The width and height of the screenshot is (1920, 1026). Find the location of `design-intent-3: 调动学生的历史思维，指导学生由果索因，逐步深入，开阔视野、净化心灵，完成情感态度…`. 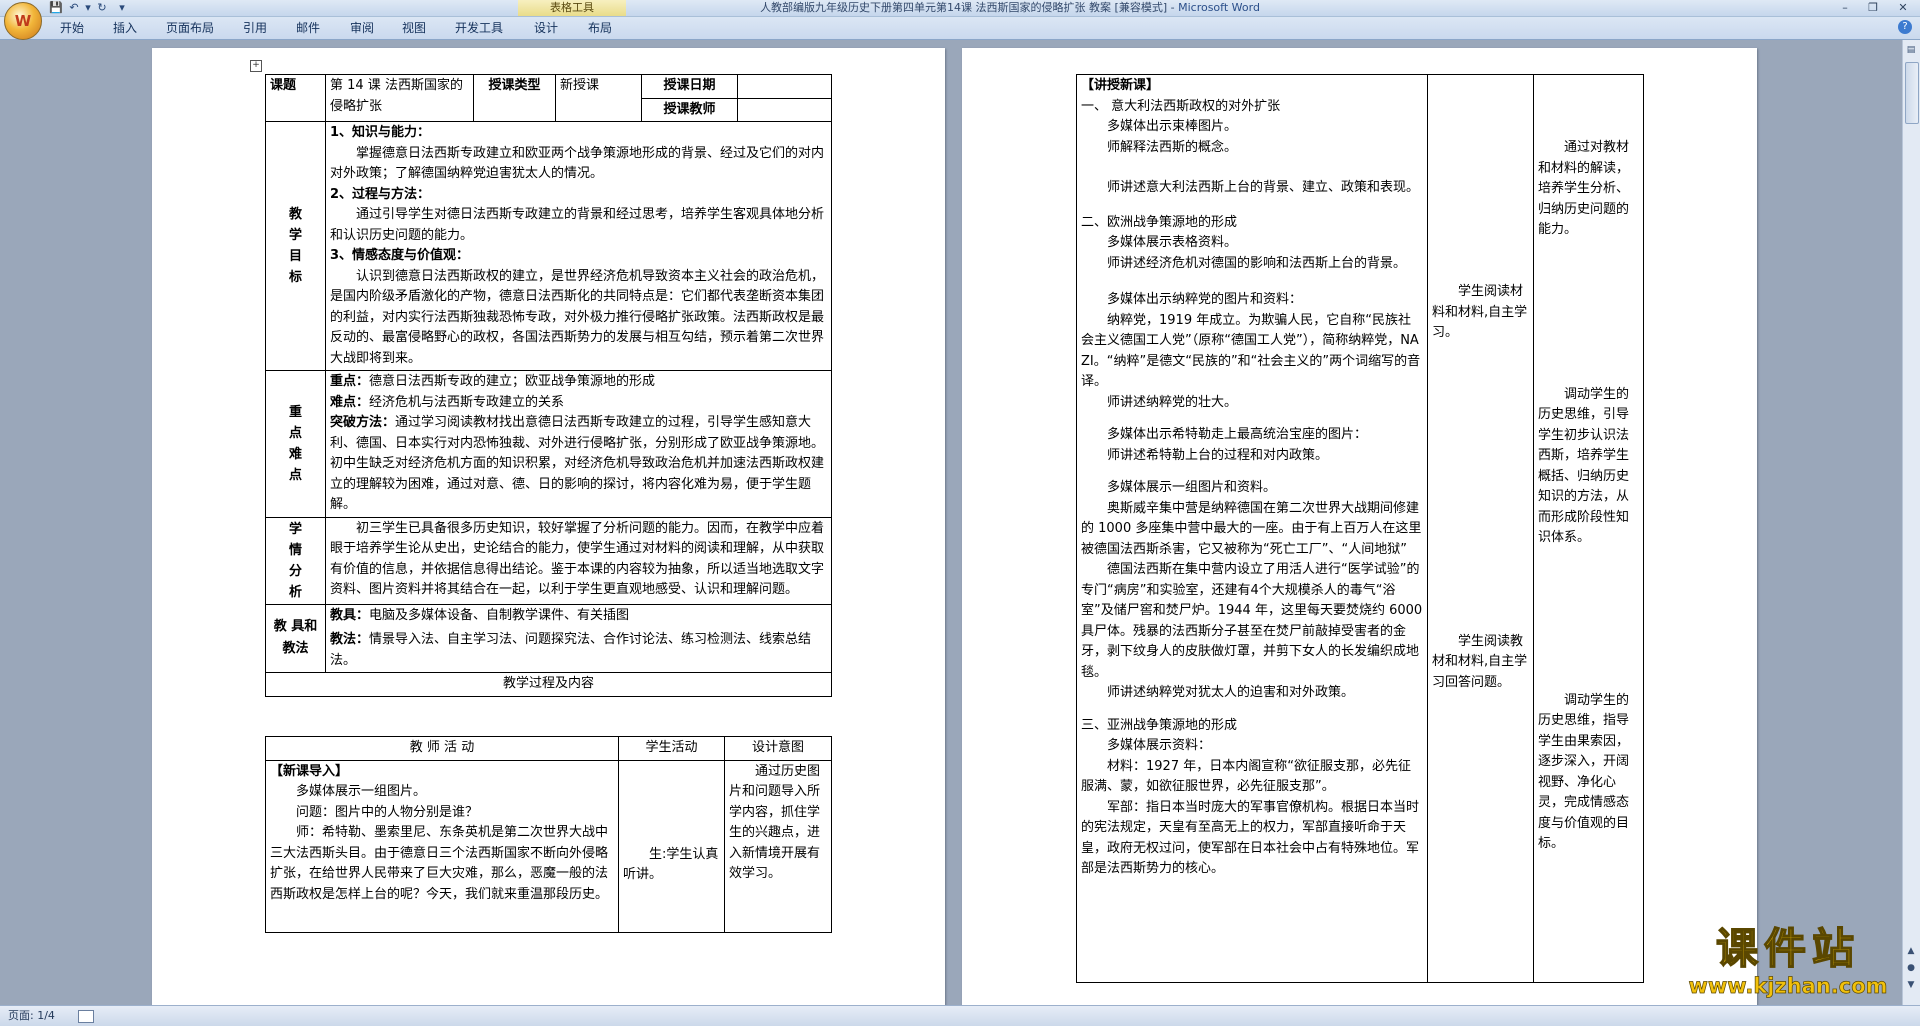

design-intent-3: 调动学生的历史思维，指导学生由果索因，逐步深入，开阔视野、净化心灵，完成情感态度… is located at coordinates (1584, 772).